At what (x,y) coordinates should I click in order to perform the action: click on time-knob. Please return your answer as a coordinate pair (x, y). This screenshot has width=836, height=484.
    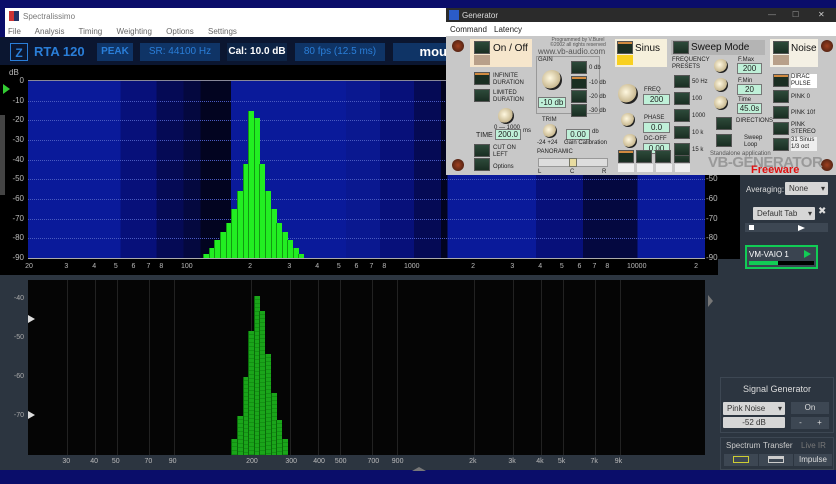
    Looking at the image, I should click on (506, 116).